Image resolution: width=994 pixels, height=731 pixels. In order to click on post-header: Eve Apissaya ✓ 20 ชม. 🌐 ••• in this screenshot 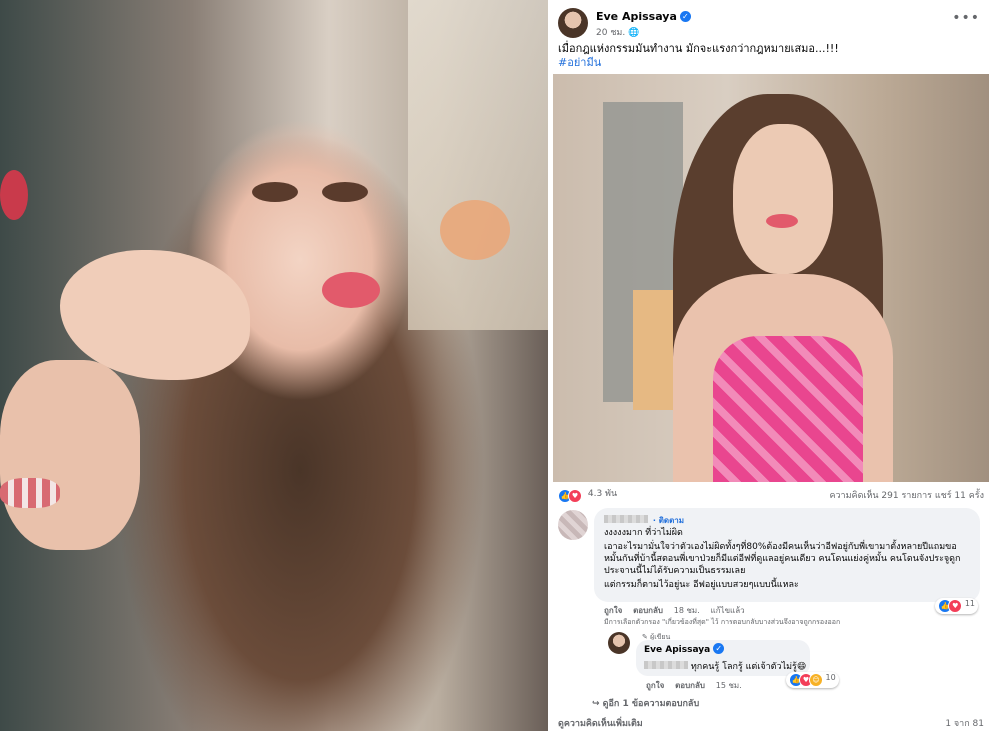, I will do `click(773, 24)`.